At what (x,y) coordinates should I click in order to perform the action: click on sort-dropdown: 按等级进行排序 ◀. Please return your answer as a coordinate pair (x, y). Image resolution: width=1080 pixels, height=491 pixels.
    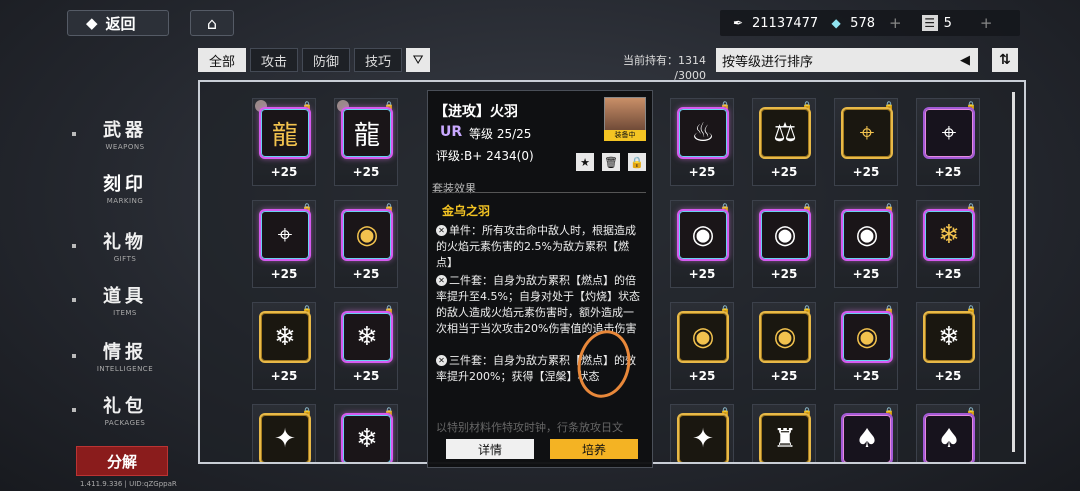
    Looking at the image, I should click on (847, 60).